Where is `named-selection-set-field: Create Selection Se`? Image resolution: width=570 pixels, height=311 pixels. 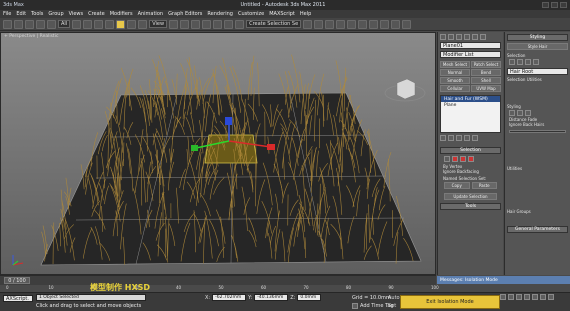
named-selection-set-field: Create Selection Se is located at coordinates (274, 24).